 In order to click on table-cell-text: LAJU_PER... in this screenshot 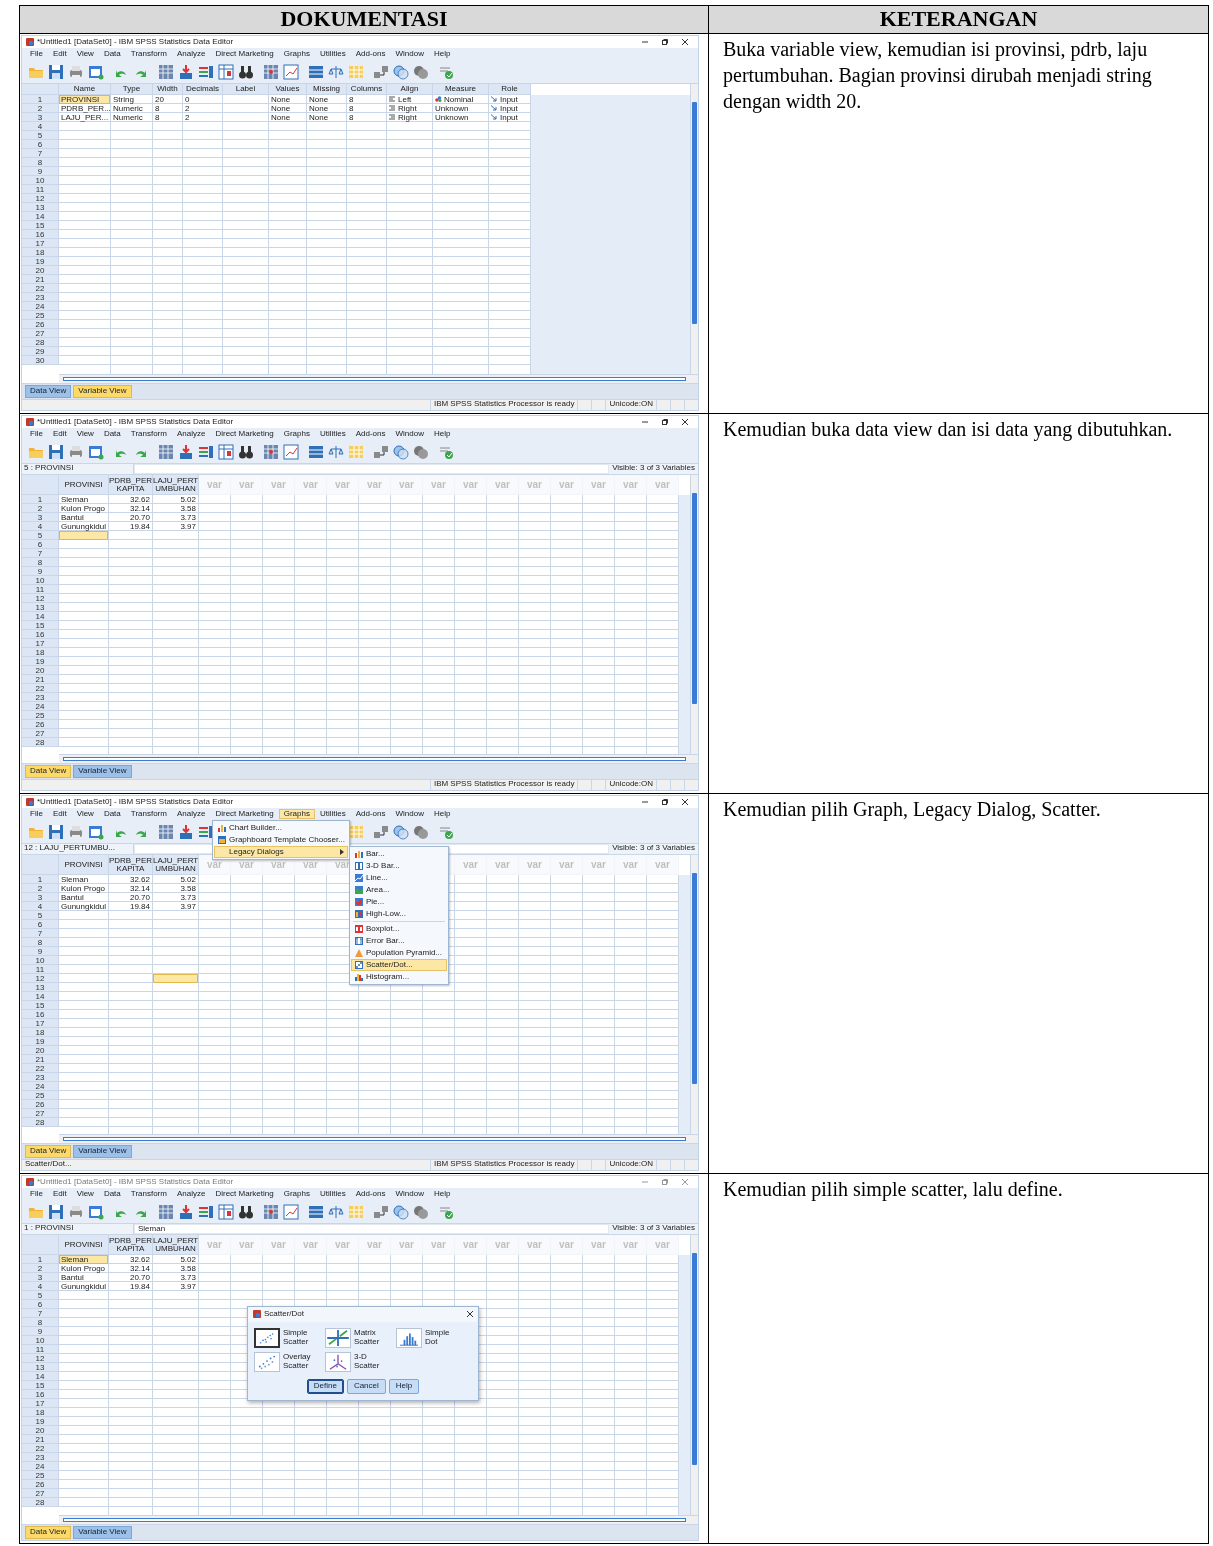, I will do `click(85, 117)`.